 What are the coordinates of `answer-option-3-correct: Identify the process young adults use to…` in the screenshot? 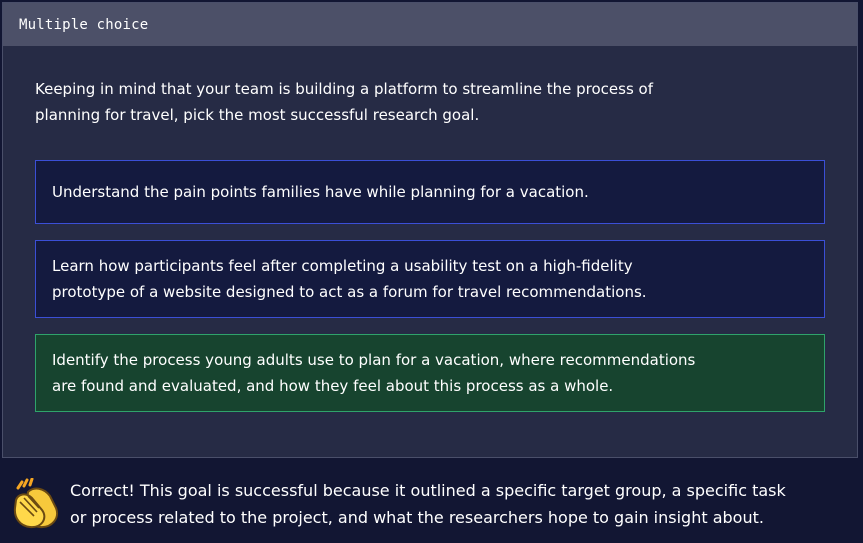 It's located at (430, 373).